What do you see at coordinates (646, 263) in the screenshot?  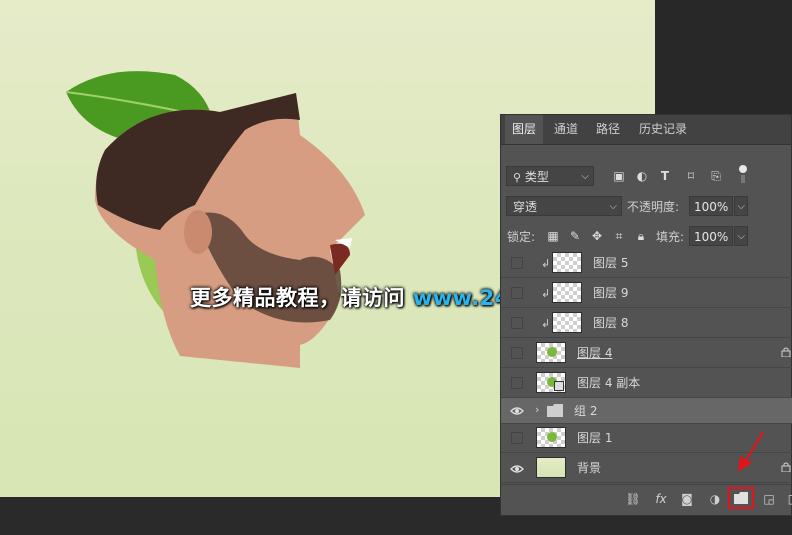 I see `layer-row: ↲ 图层 5` at bounding box center [646, 263].